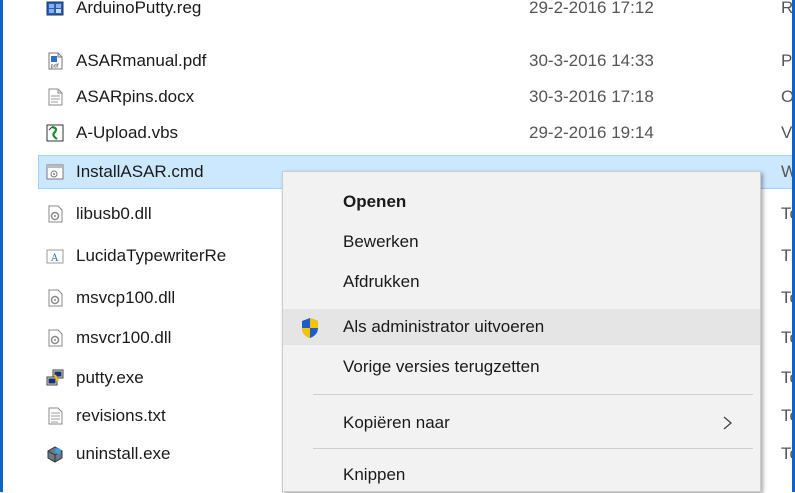 Image resolution: width=795 pixels, height=493 pixels. Describe the element at coordinates (375, 201) in the screenshot. I see `menu-item-label: Openen` at that location.